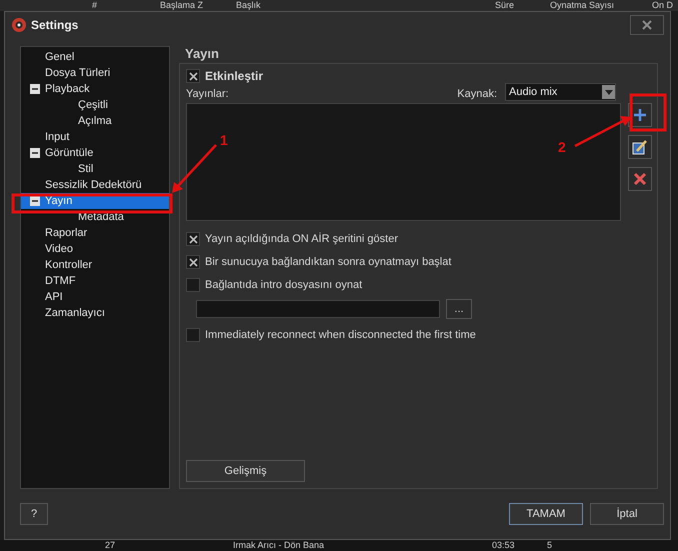 This screenshot has width=678, height=551. I want to click on tree-item: DTMF, so click(95, 281).